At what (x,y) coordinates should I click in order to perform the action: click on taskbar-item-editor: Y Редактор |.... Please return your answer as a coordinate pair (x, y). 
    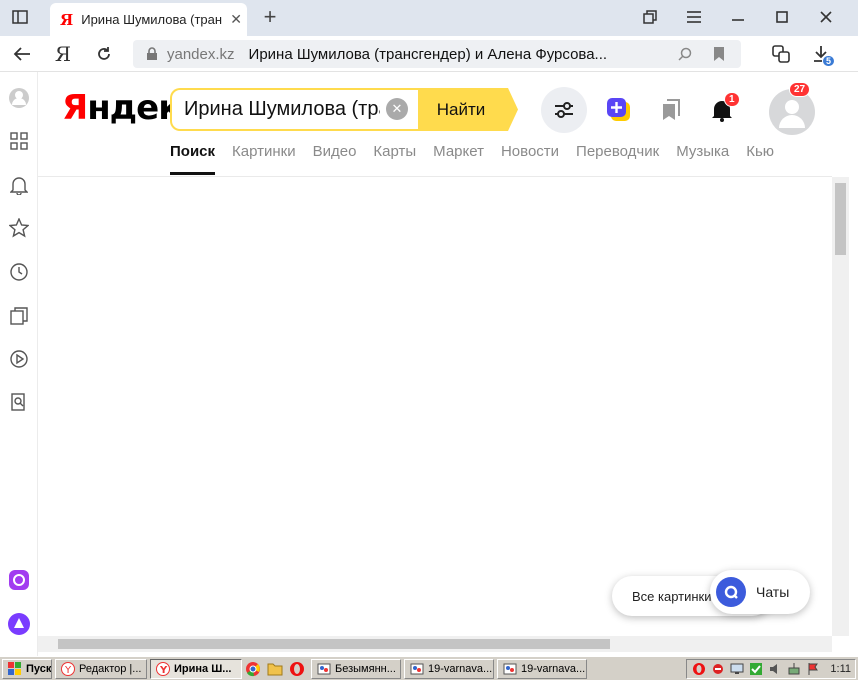
    Looking at the image, I should click on (101, 668).